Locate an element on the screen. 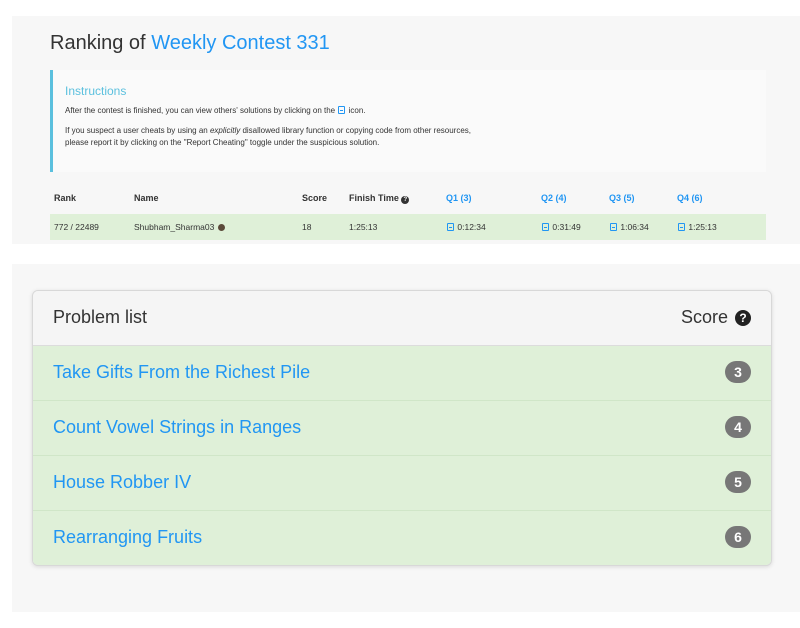 The image size is (800, 628). score-badge: 5 is located at coordinates (738, 482).